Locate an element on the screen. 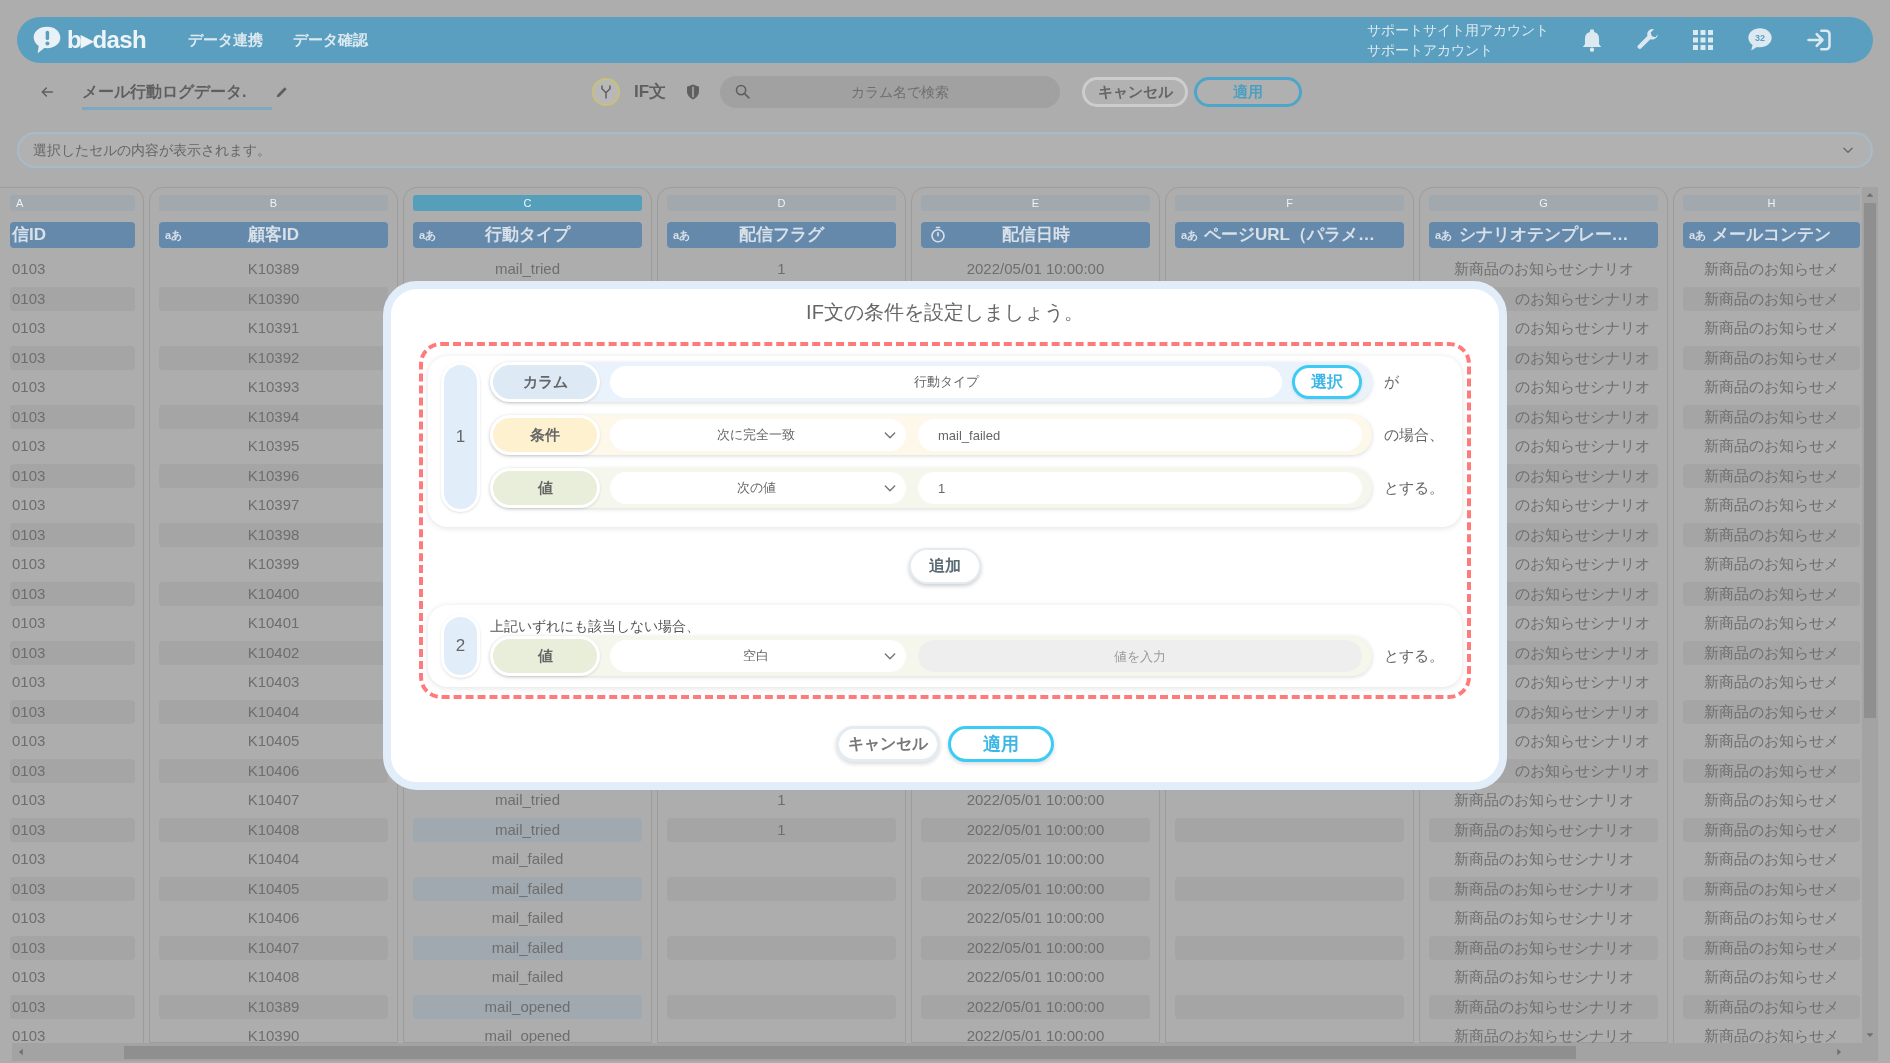 This screenshot has width=1890, height=1063. scroll-right-icon is located at coordinates (1839, 1052).